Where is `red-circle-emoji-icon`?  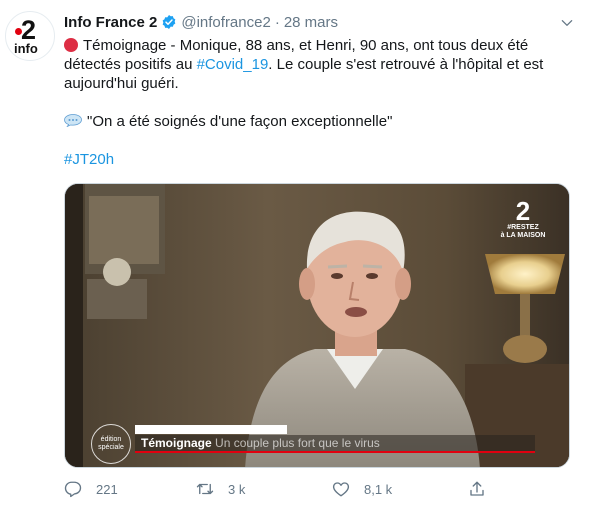 red-circle-emoji-icon is located at coordinates (71, 45).